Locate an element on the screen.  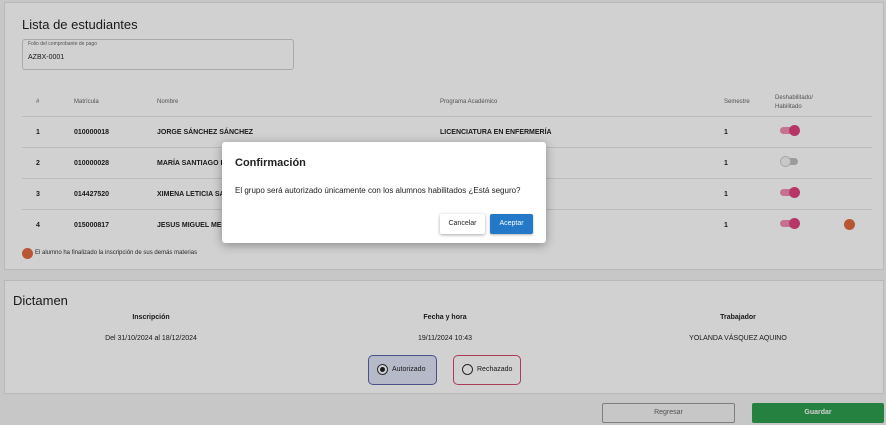
cancel-button: Cancelar is located at coordinates (462, 224).